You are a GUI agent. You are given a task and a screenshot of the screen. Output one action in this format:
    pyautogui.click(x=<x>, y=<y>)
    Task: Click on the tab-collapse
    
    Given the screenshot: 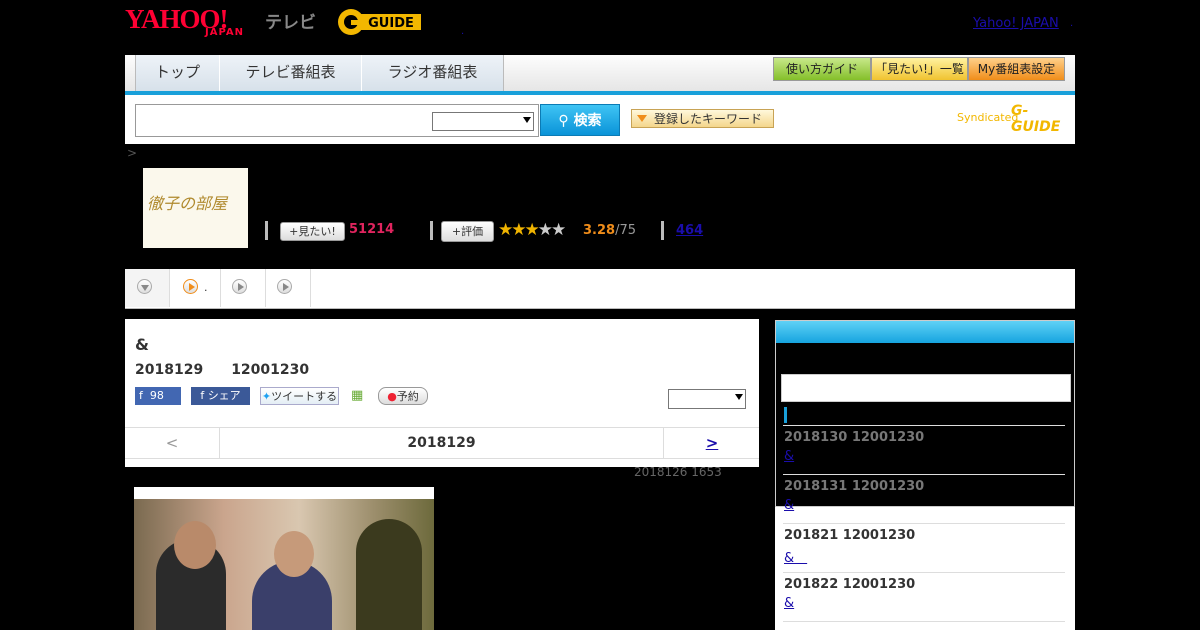 What is the action you would take?
    pyautogui.click(x=147, y=288)
    